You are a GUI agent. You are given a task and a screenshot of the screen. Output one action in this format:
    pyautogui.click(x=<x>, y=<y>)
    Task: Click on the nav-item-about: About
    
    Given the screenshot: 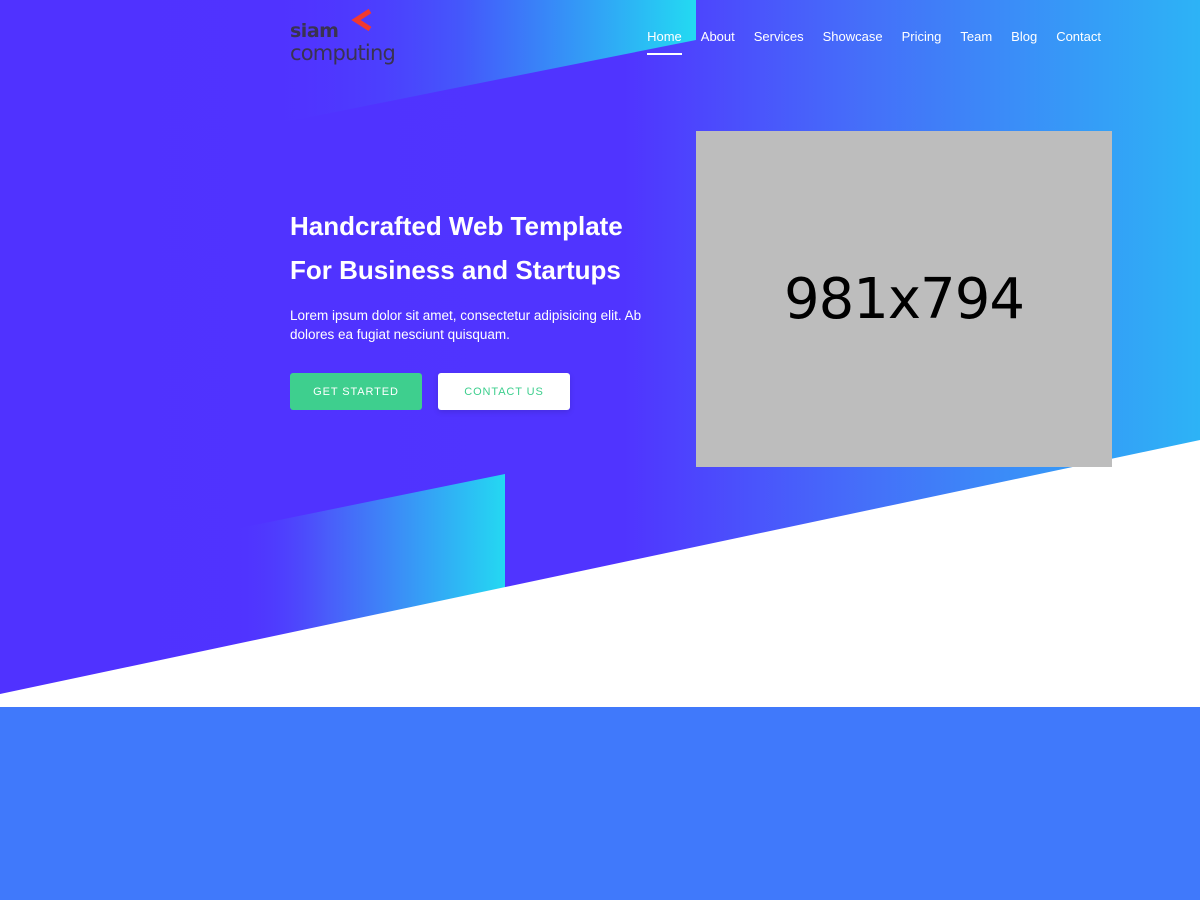 What is the action you would take?
    pyautogui.click(x=718, y=37)
    